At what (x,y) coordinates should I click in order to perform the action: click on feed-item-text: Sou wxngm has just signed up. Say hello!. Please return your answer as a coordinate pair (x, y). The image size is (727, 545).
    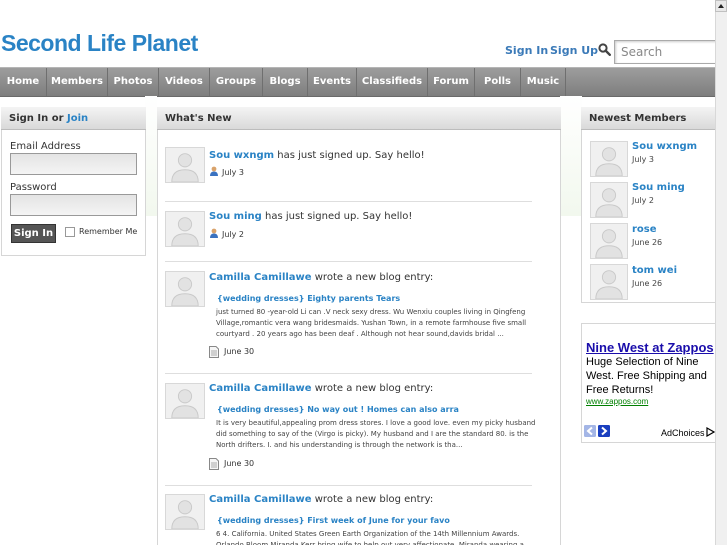
    Looking at the image, I should click on (317, 155).